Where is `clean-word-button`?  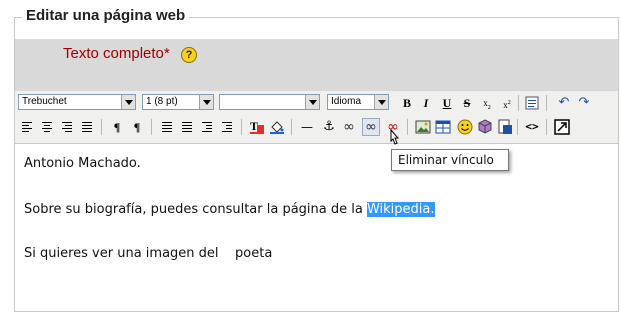 clean-word-button is located at coordinates (532, 103).